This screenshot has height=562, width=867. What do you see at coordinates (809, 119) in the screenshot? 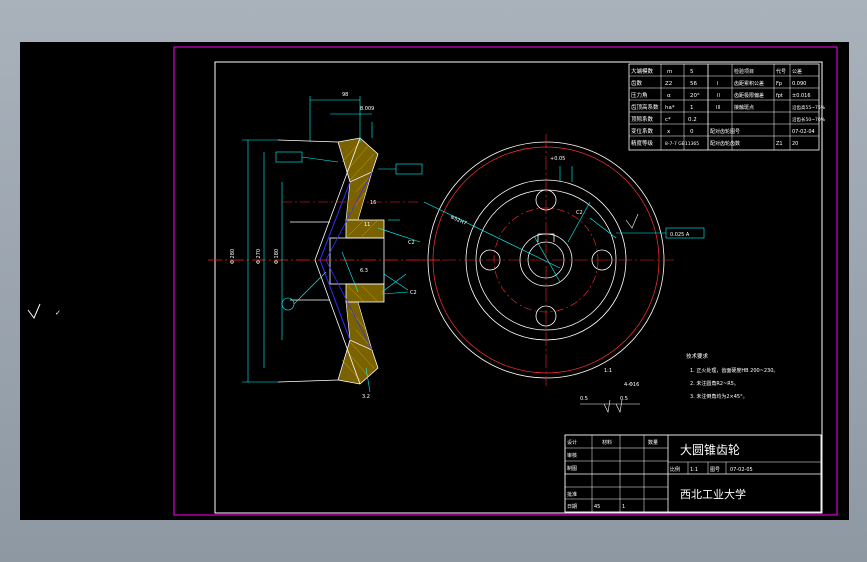
I see `svg-text: 沿齿长50~70%` at bounding box center [809, 119].